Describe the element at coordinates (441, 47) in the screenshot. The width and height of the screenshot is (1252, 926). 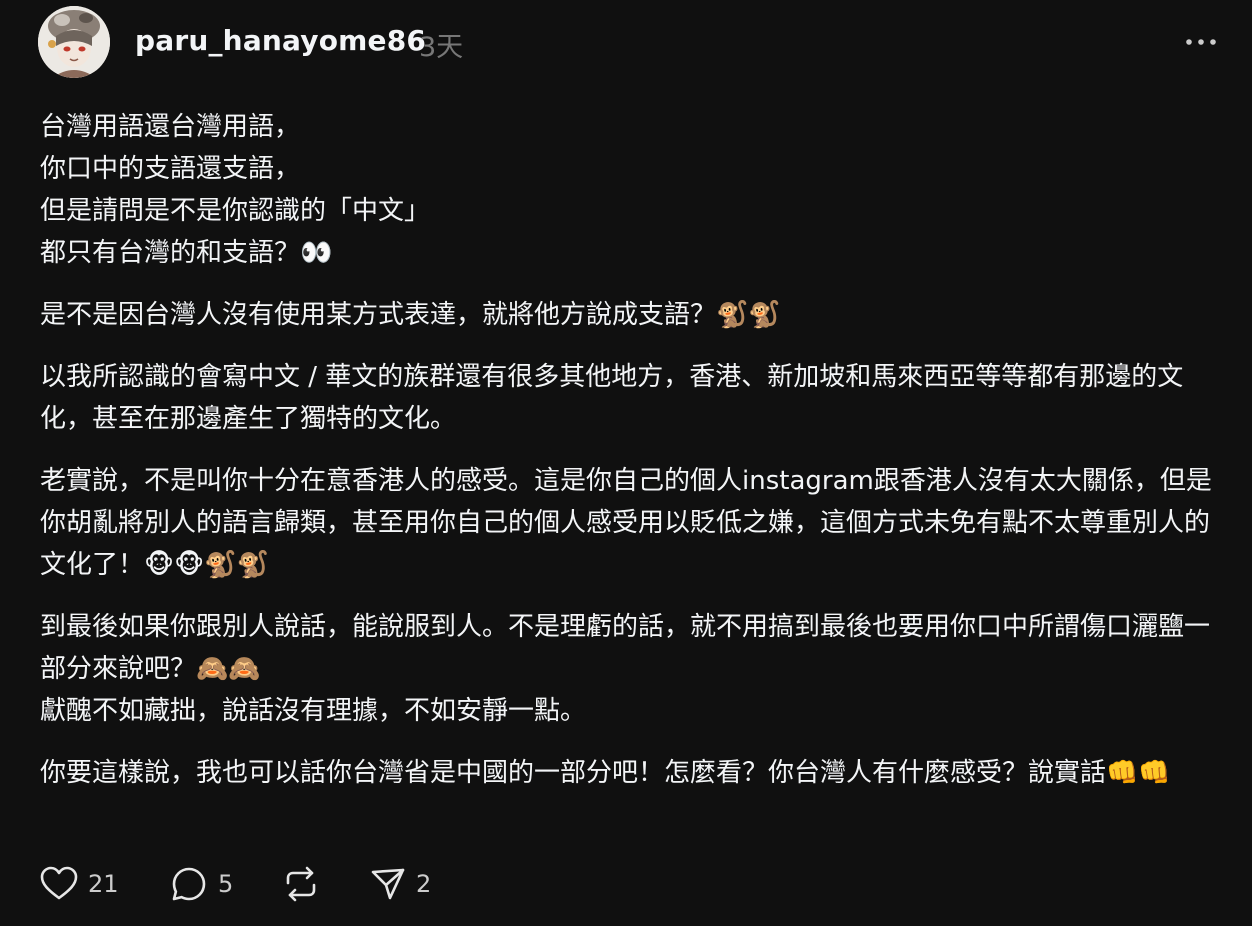
I see `timestamp: 3天` at that location.